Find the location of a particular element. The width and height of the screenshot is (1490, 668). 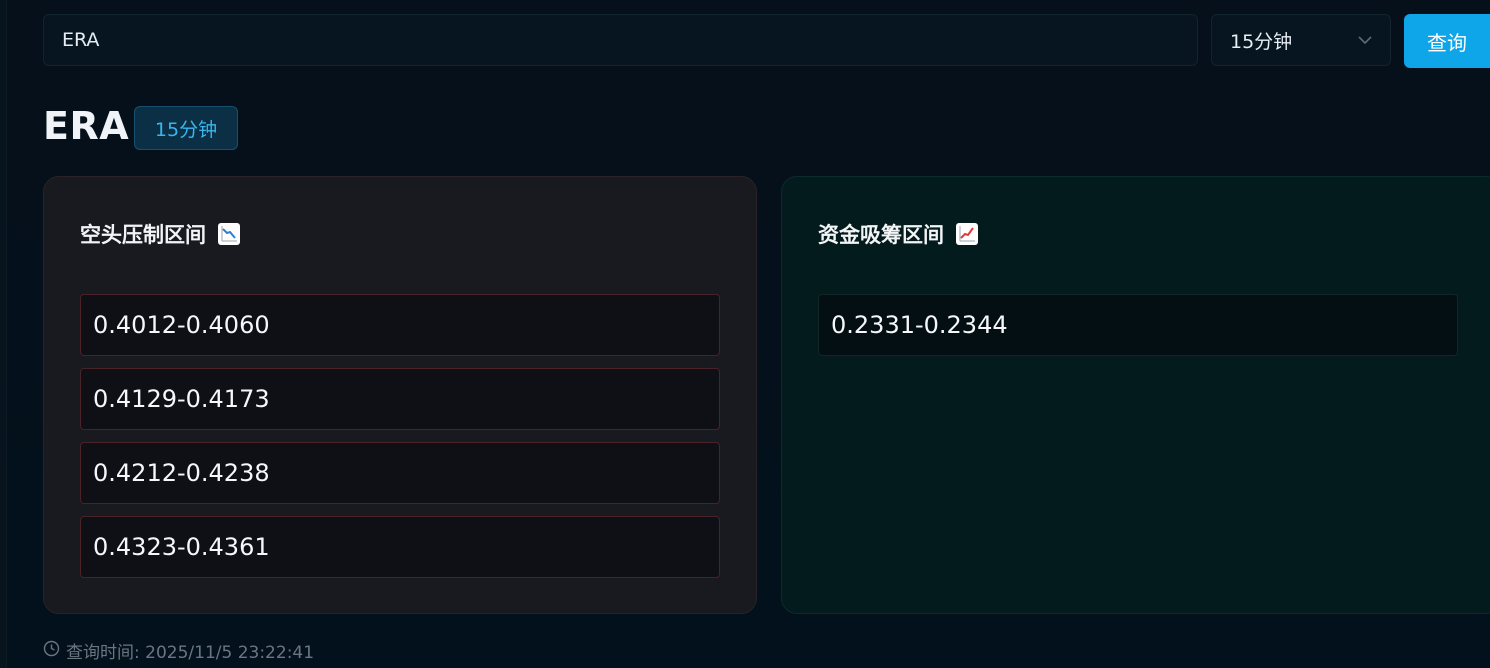

chart-increasing-icon is located at coordinates (967, 234).